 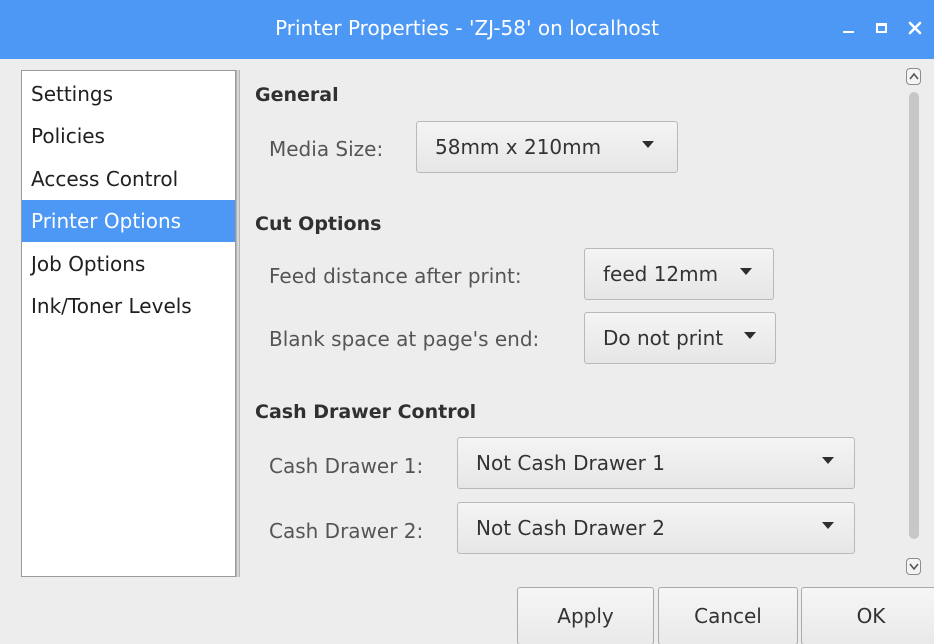 I want to click on cash-drawer-2-label: Cash Drawer 2:, so click(x=346, y=531).